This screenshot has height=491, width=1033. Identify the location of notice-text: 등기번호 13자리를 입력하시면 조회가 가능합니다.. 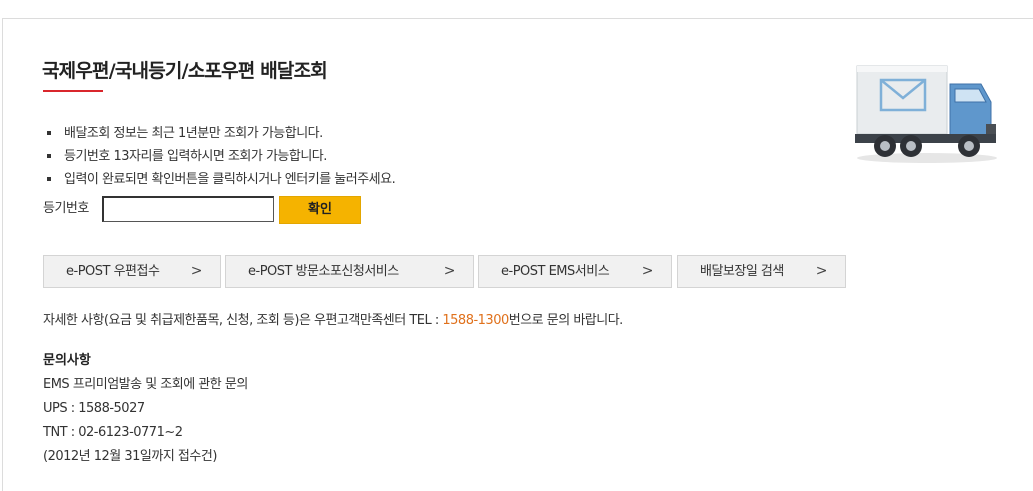
(195, 156).